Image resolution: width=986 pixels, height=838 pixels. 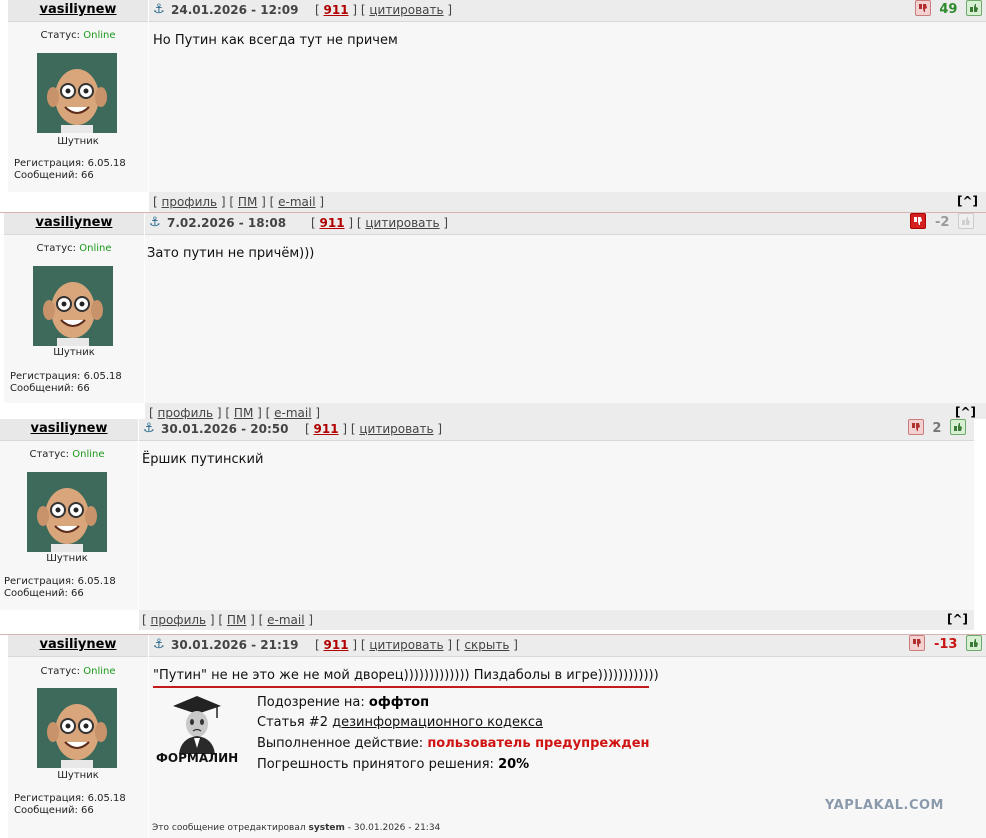 I want to click on post-rating: -2, so click(x=942, y=222).